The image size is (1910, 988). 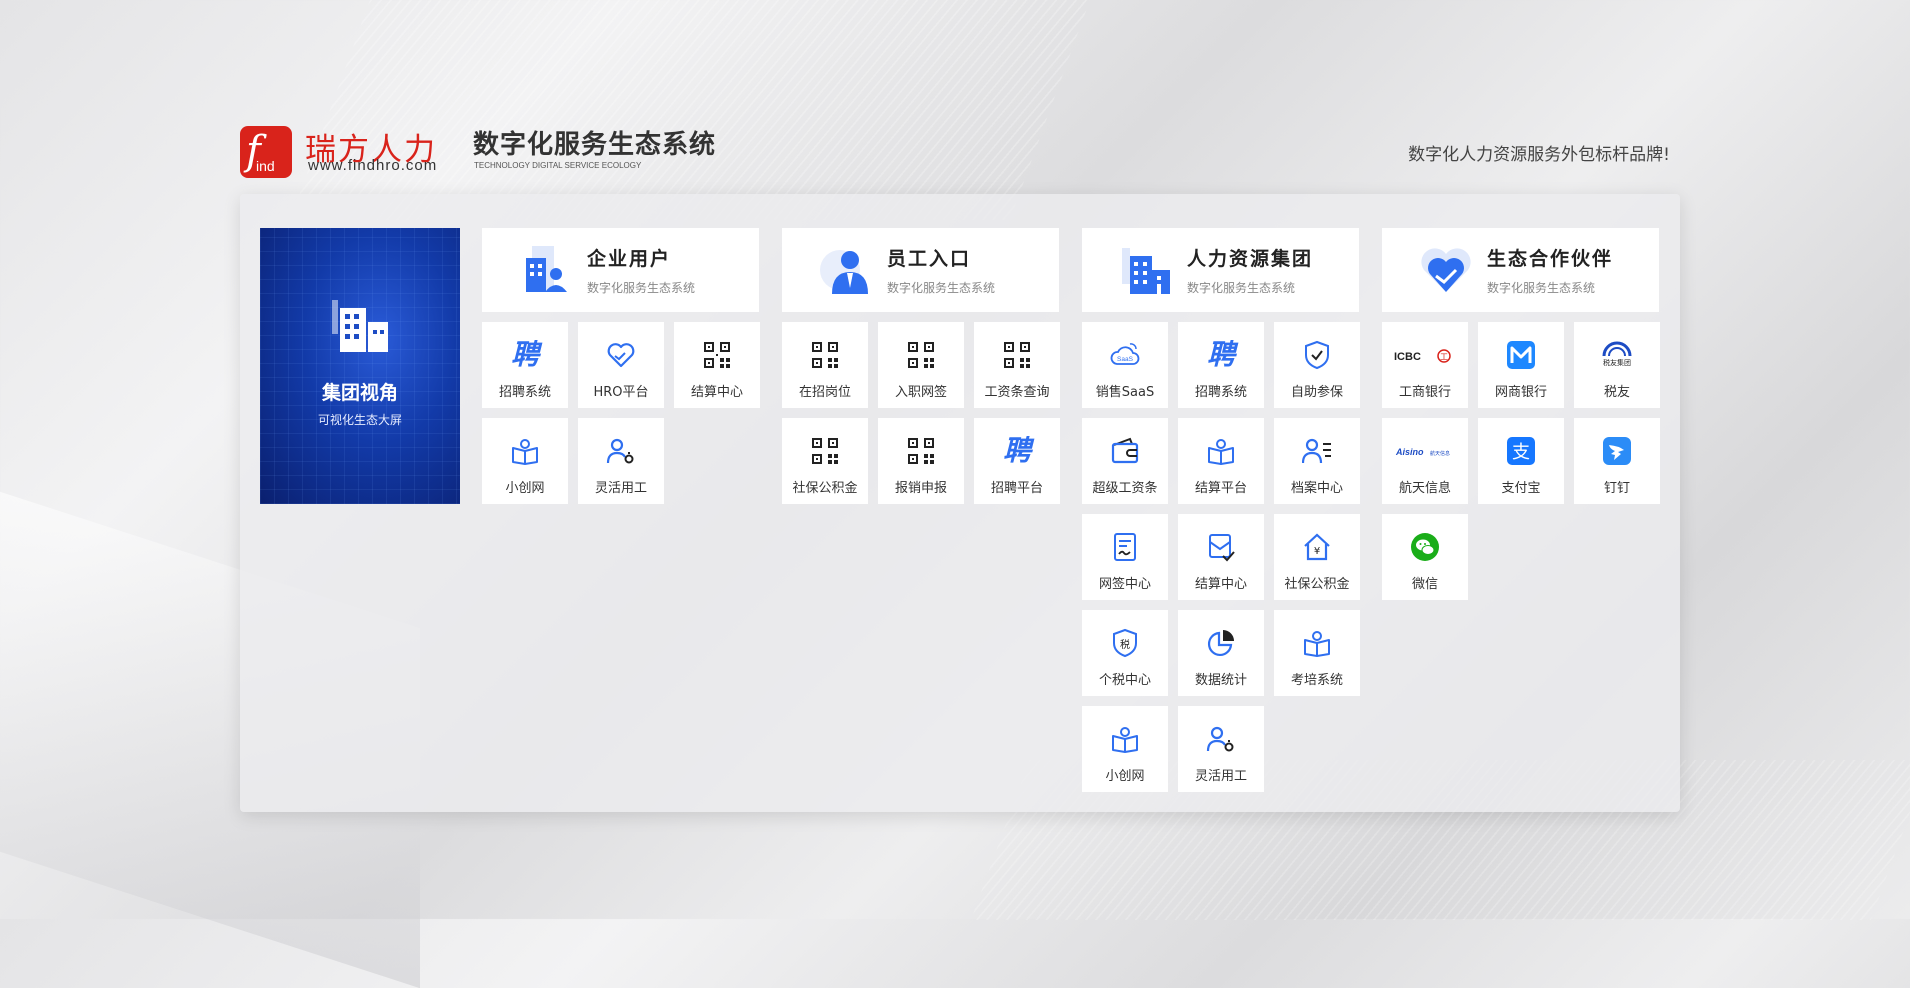 I want to click on tile-label: 支付宝, so click(x=1521, y=488).